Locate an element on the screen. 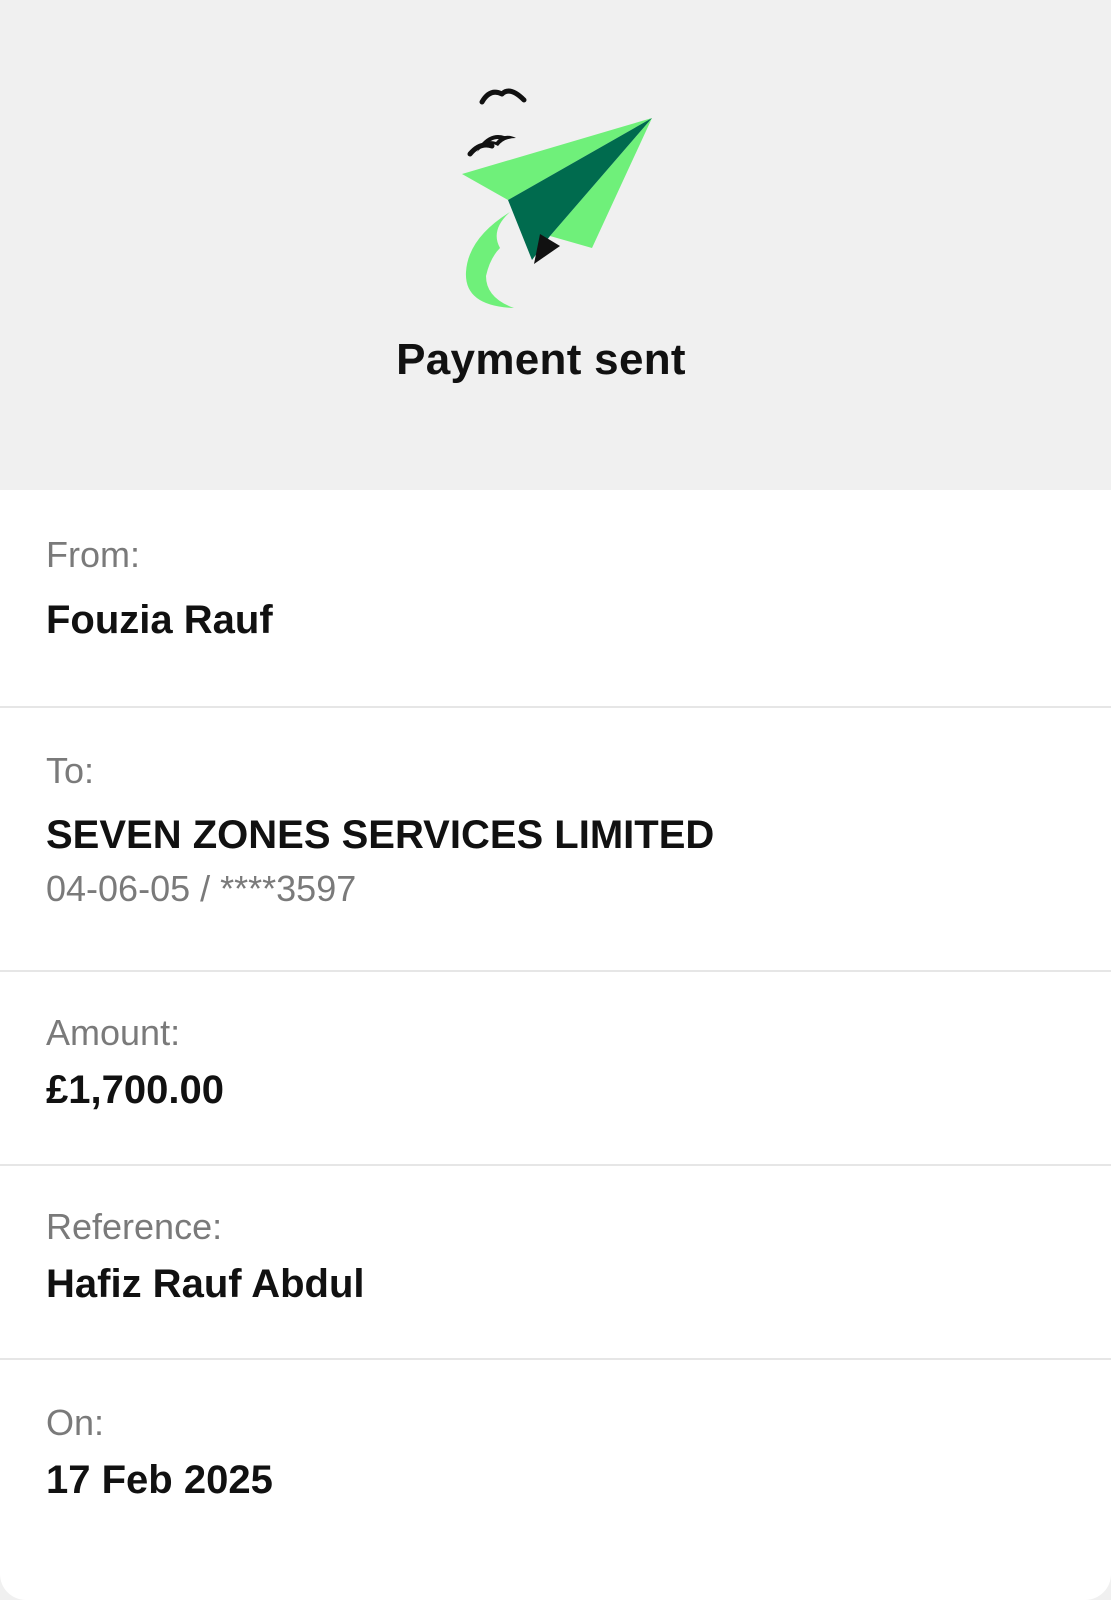 The height and width of the screenshot is (1600, 1111). from-section: From: Fouzia Rauf is located at coordinates (555, 599).